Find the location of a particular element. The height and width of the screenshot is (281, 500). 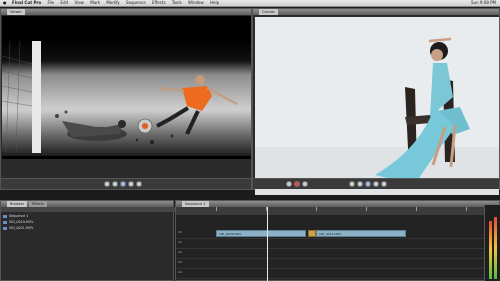

canvas-mark-in-button is located at coordinates (289, 184).